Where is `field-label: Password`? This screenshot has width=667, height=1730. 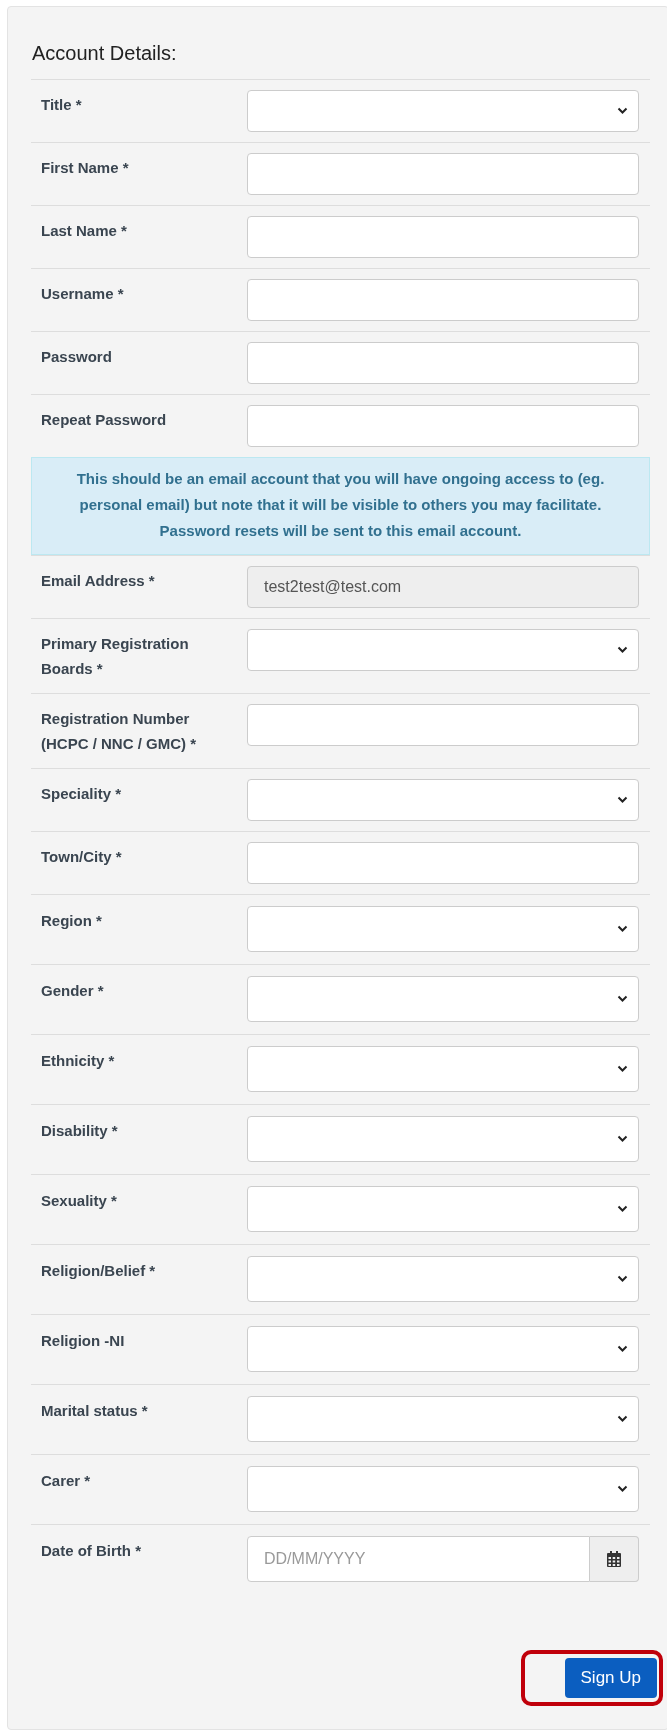 field-label: Password is located at coordinates (77, 357).